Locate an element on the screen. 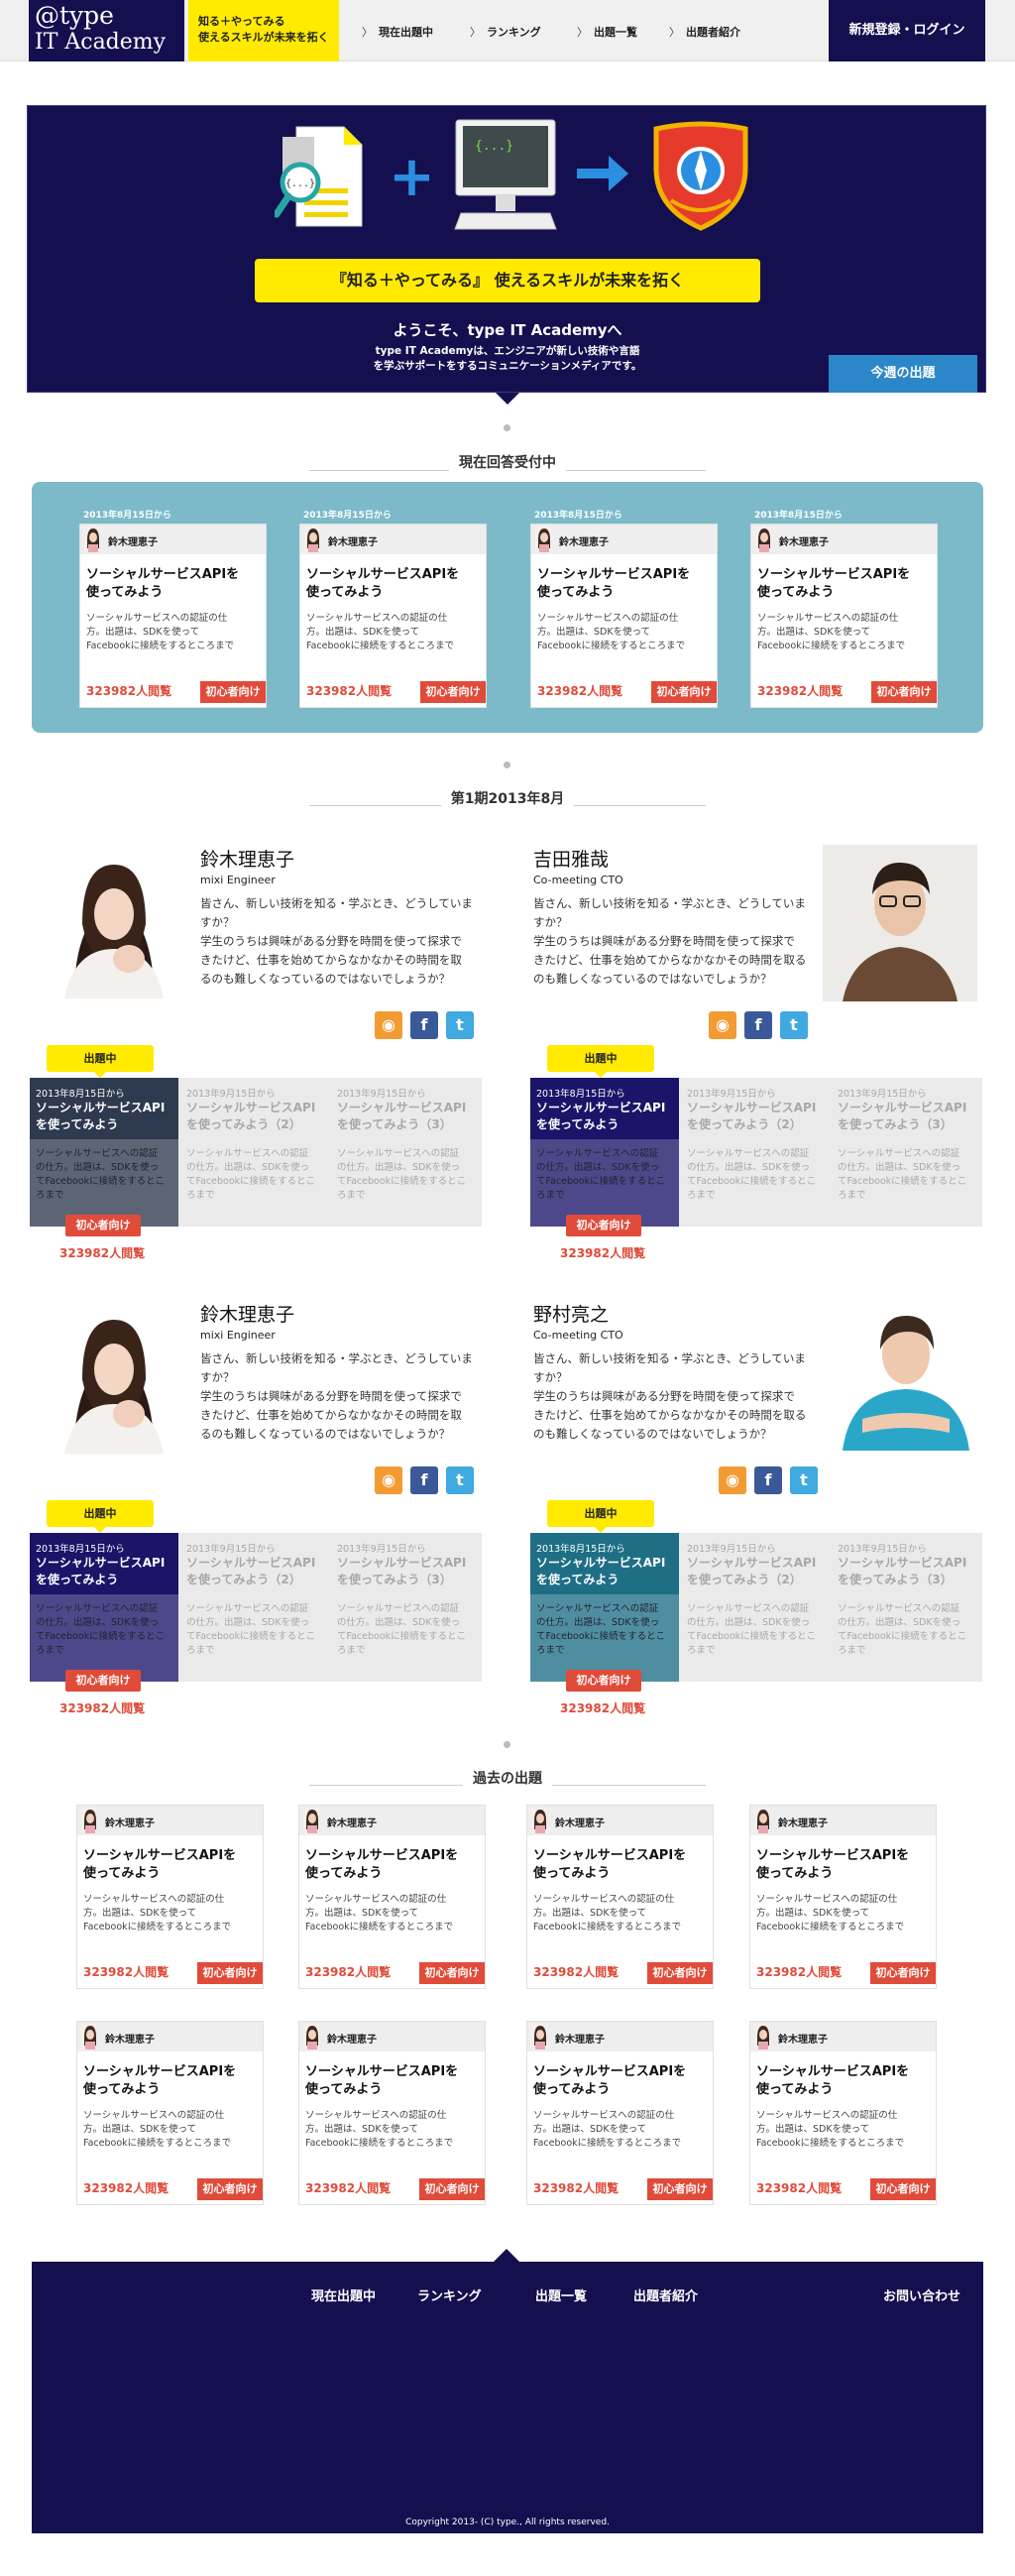  question-views: 323982人閲覧 is located at coordinates (603, 1253).